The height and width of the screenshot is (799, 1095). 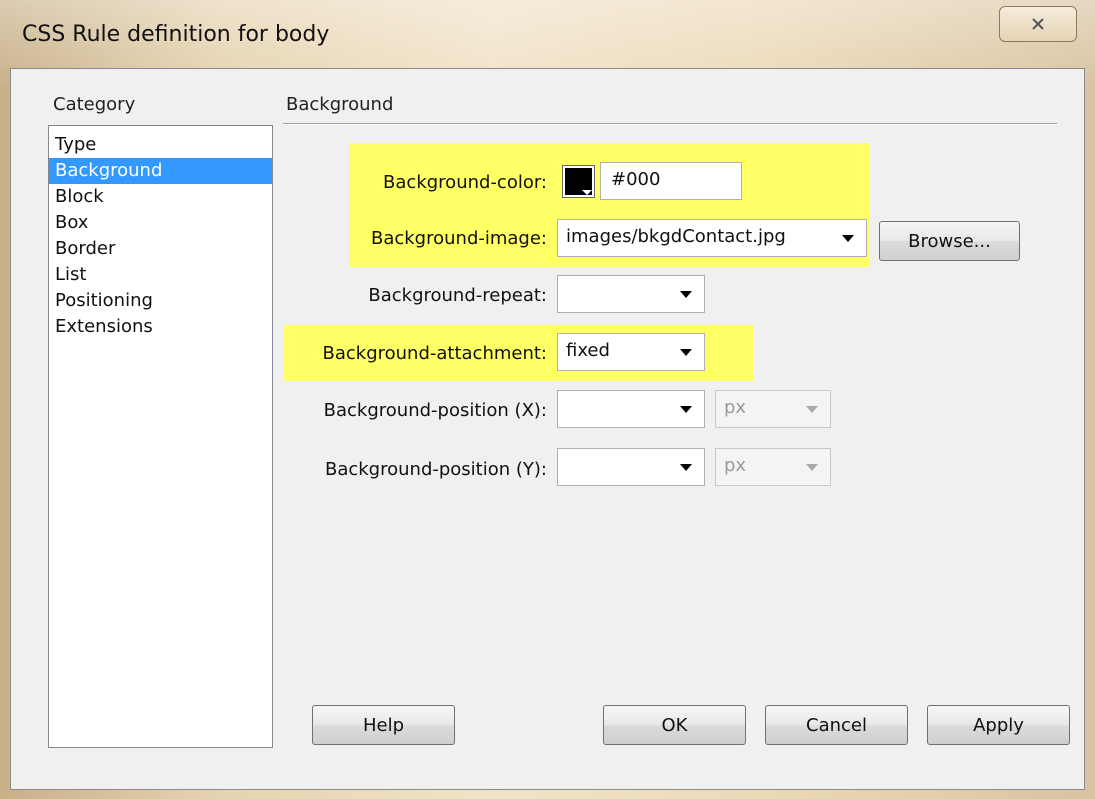 I want to click on bg-attachment-label: Background-attachment:, so click(x=435, y=353).